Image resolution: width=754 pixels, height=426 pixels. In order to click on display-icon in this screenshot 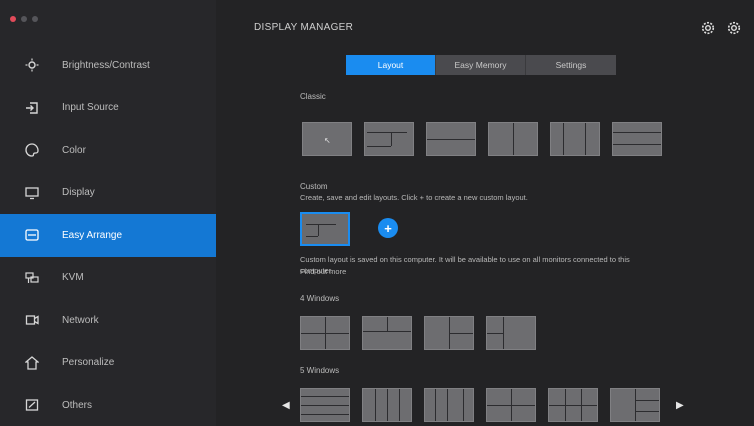, I will do `click(32, 193)`.